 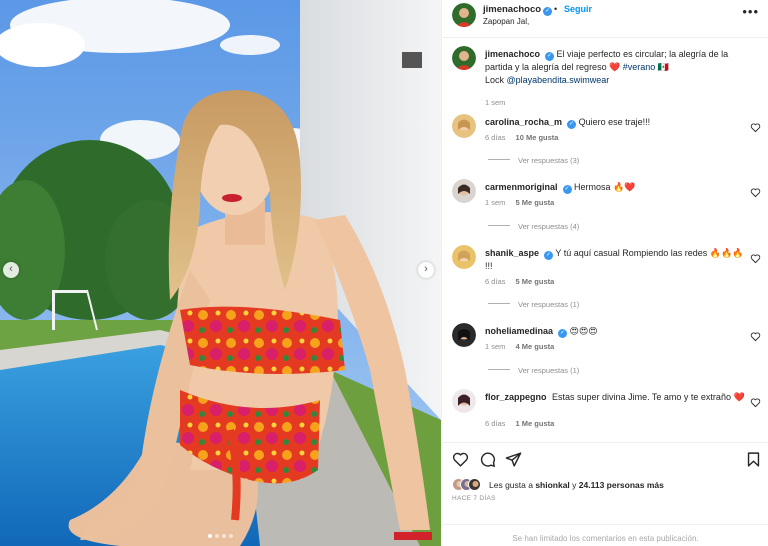 I want to click on comment-meta: 1 sem 5 Me gusta, so click(x=523, y=202).